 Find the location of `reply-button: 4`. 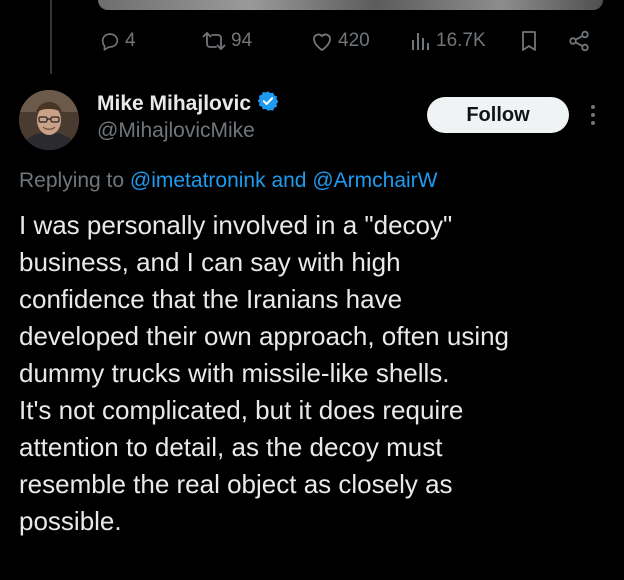

reply-button: 4 is located at coordinates (117, 41).